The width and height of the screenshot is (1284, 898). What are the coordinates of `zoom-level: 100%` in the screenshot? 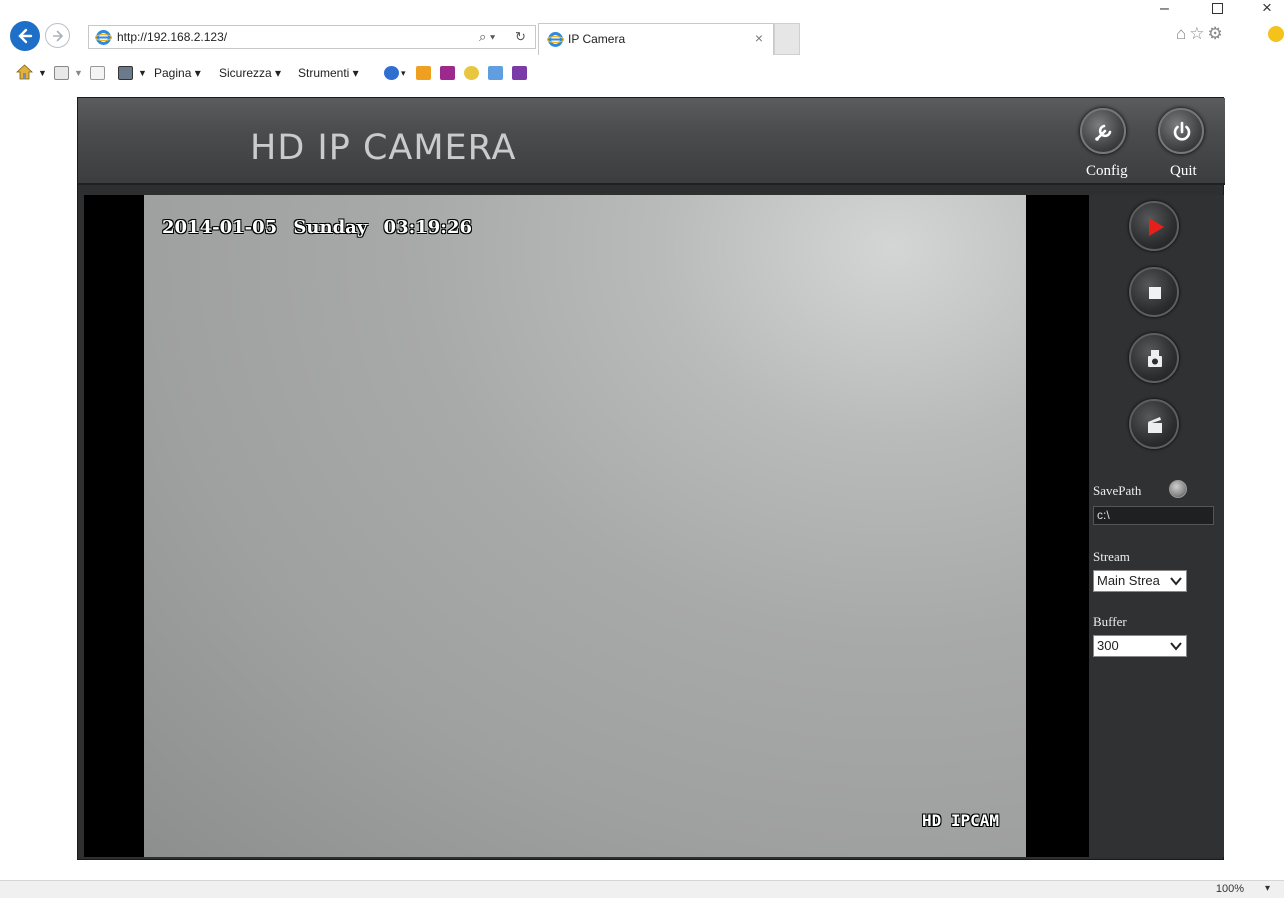 It's located at (1230, 889).